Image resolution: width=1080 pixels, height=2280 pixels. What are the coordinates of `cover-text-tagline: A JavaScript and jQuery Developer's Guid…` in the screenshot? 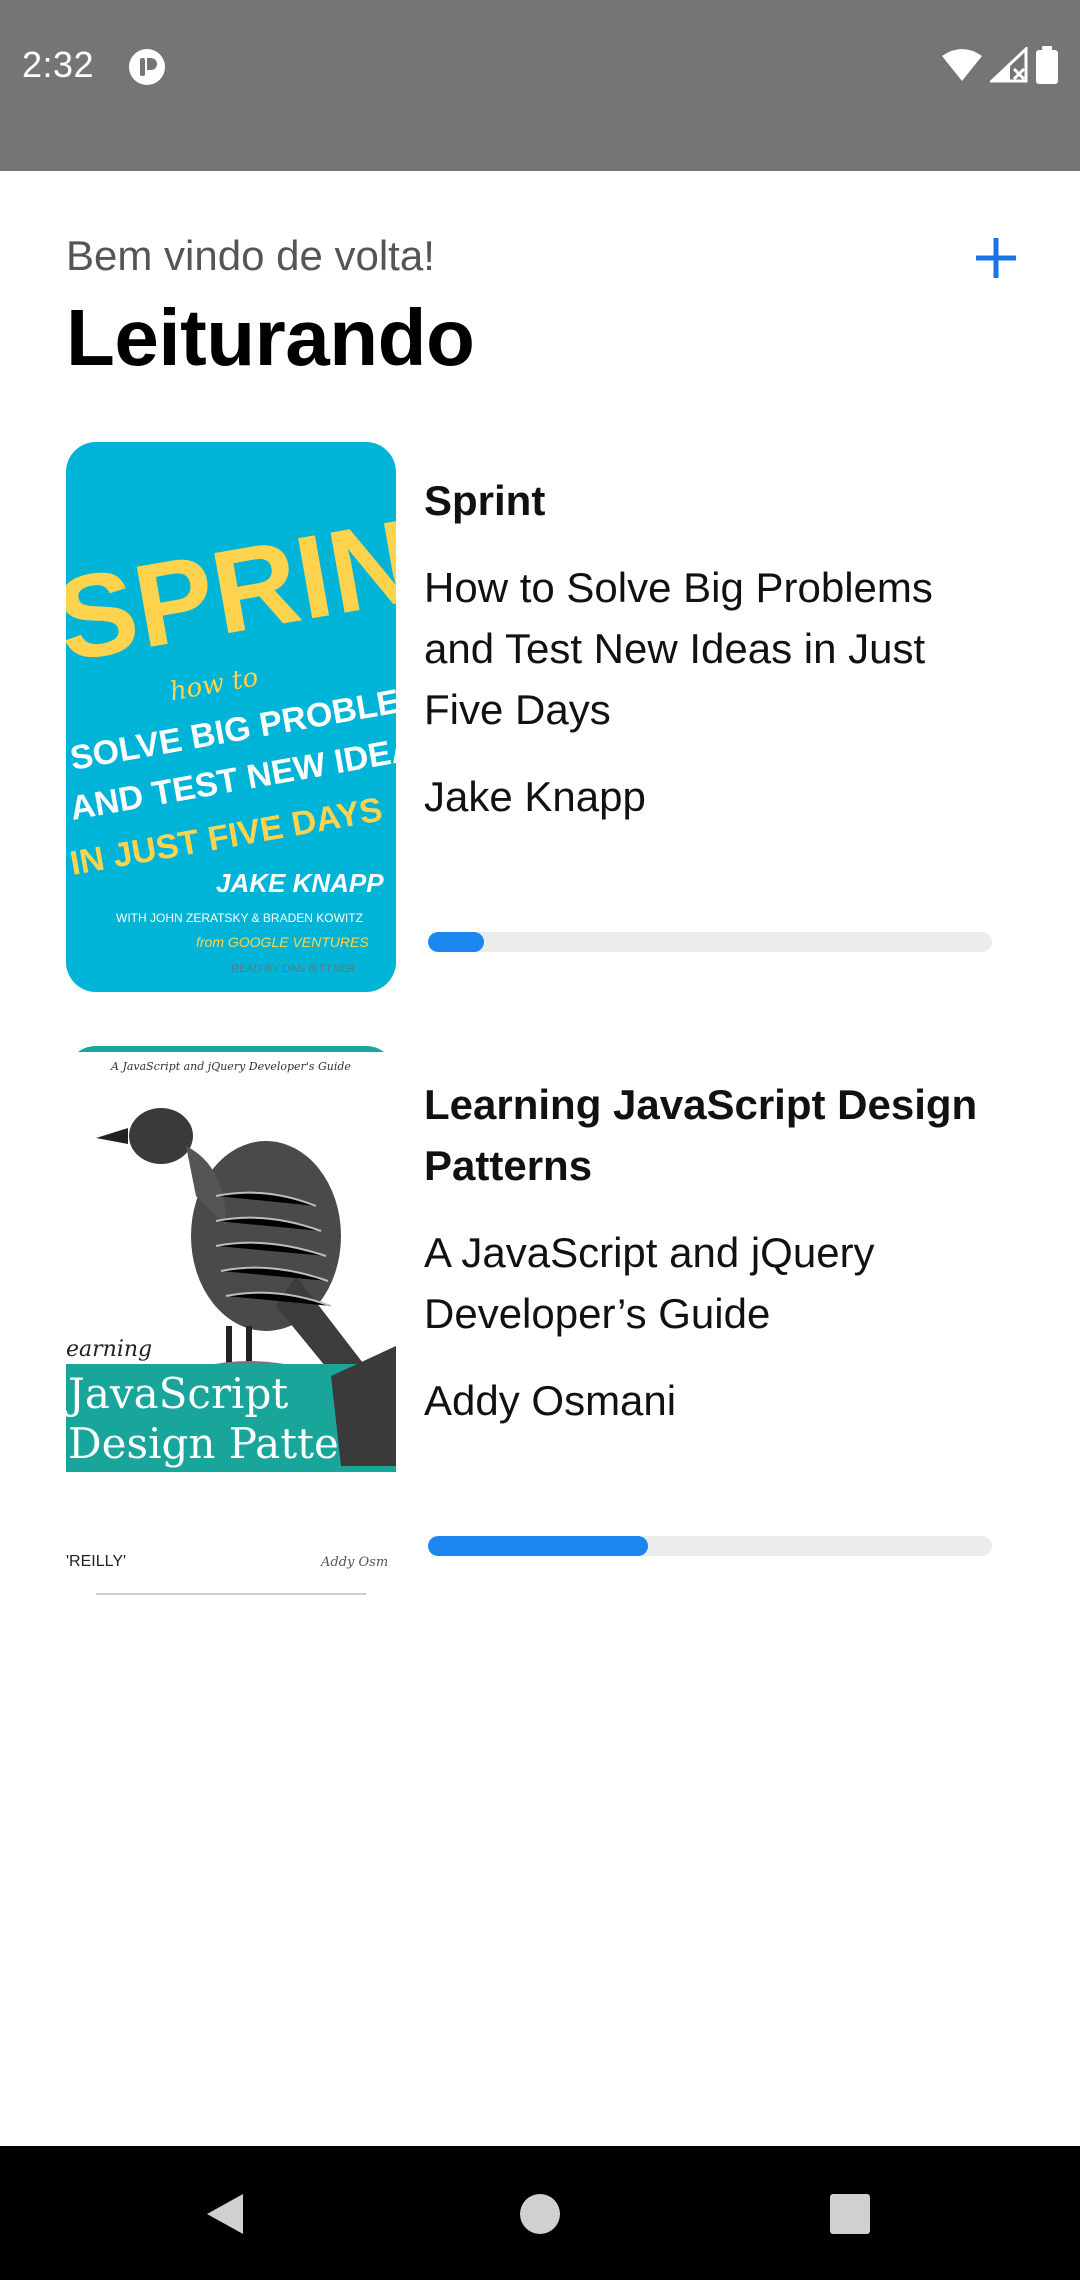 It's located at (230, 1066).